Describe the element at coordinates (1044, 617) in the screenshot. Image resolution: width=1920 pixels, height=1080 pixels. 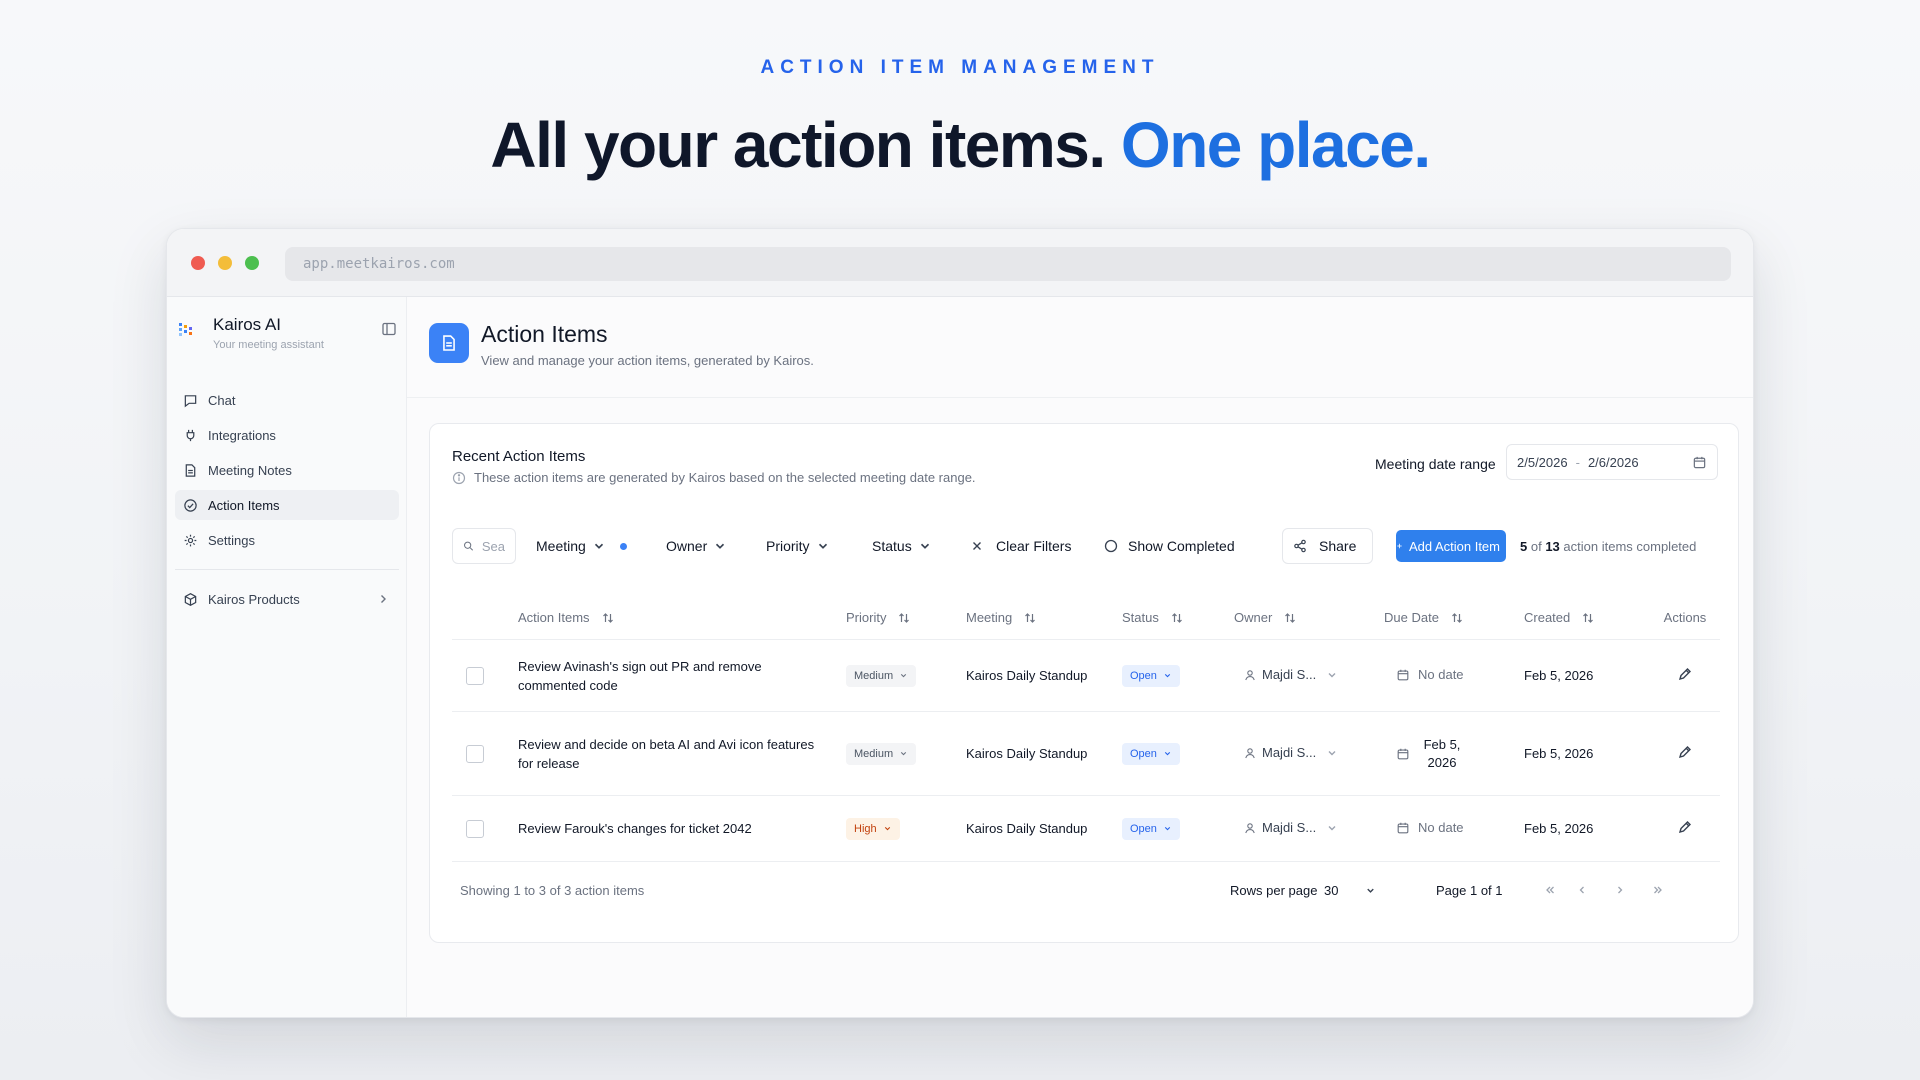
I see `column-header-meeting: Meeting` at that location.